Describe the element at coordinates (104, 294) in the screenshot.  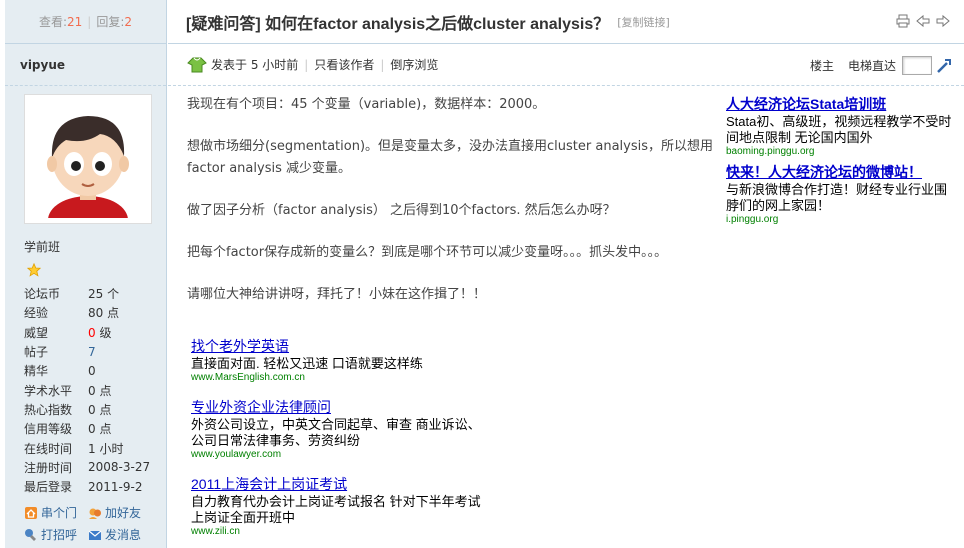
I see `profile-value: 25 个` at that location.